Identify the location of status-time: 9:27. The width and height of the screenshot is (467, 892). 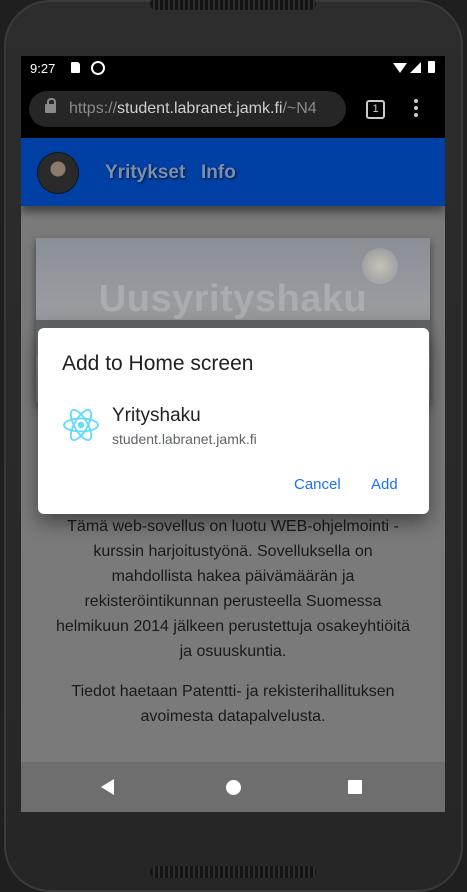
(43, 68).